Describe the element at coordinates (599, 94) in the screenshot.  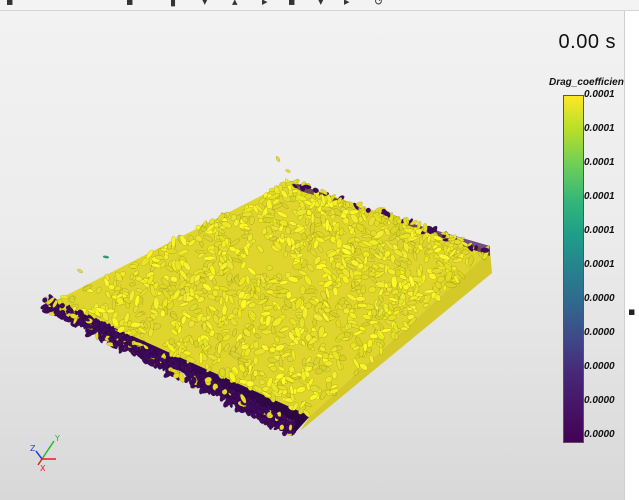
I see `colorbar-label-1: 0.0001` at that location.